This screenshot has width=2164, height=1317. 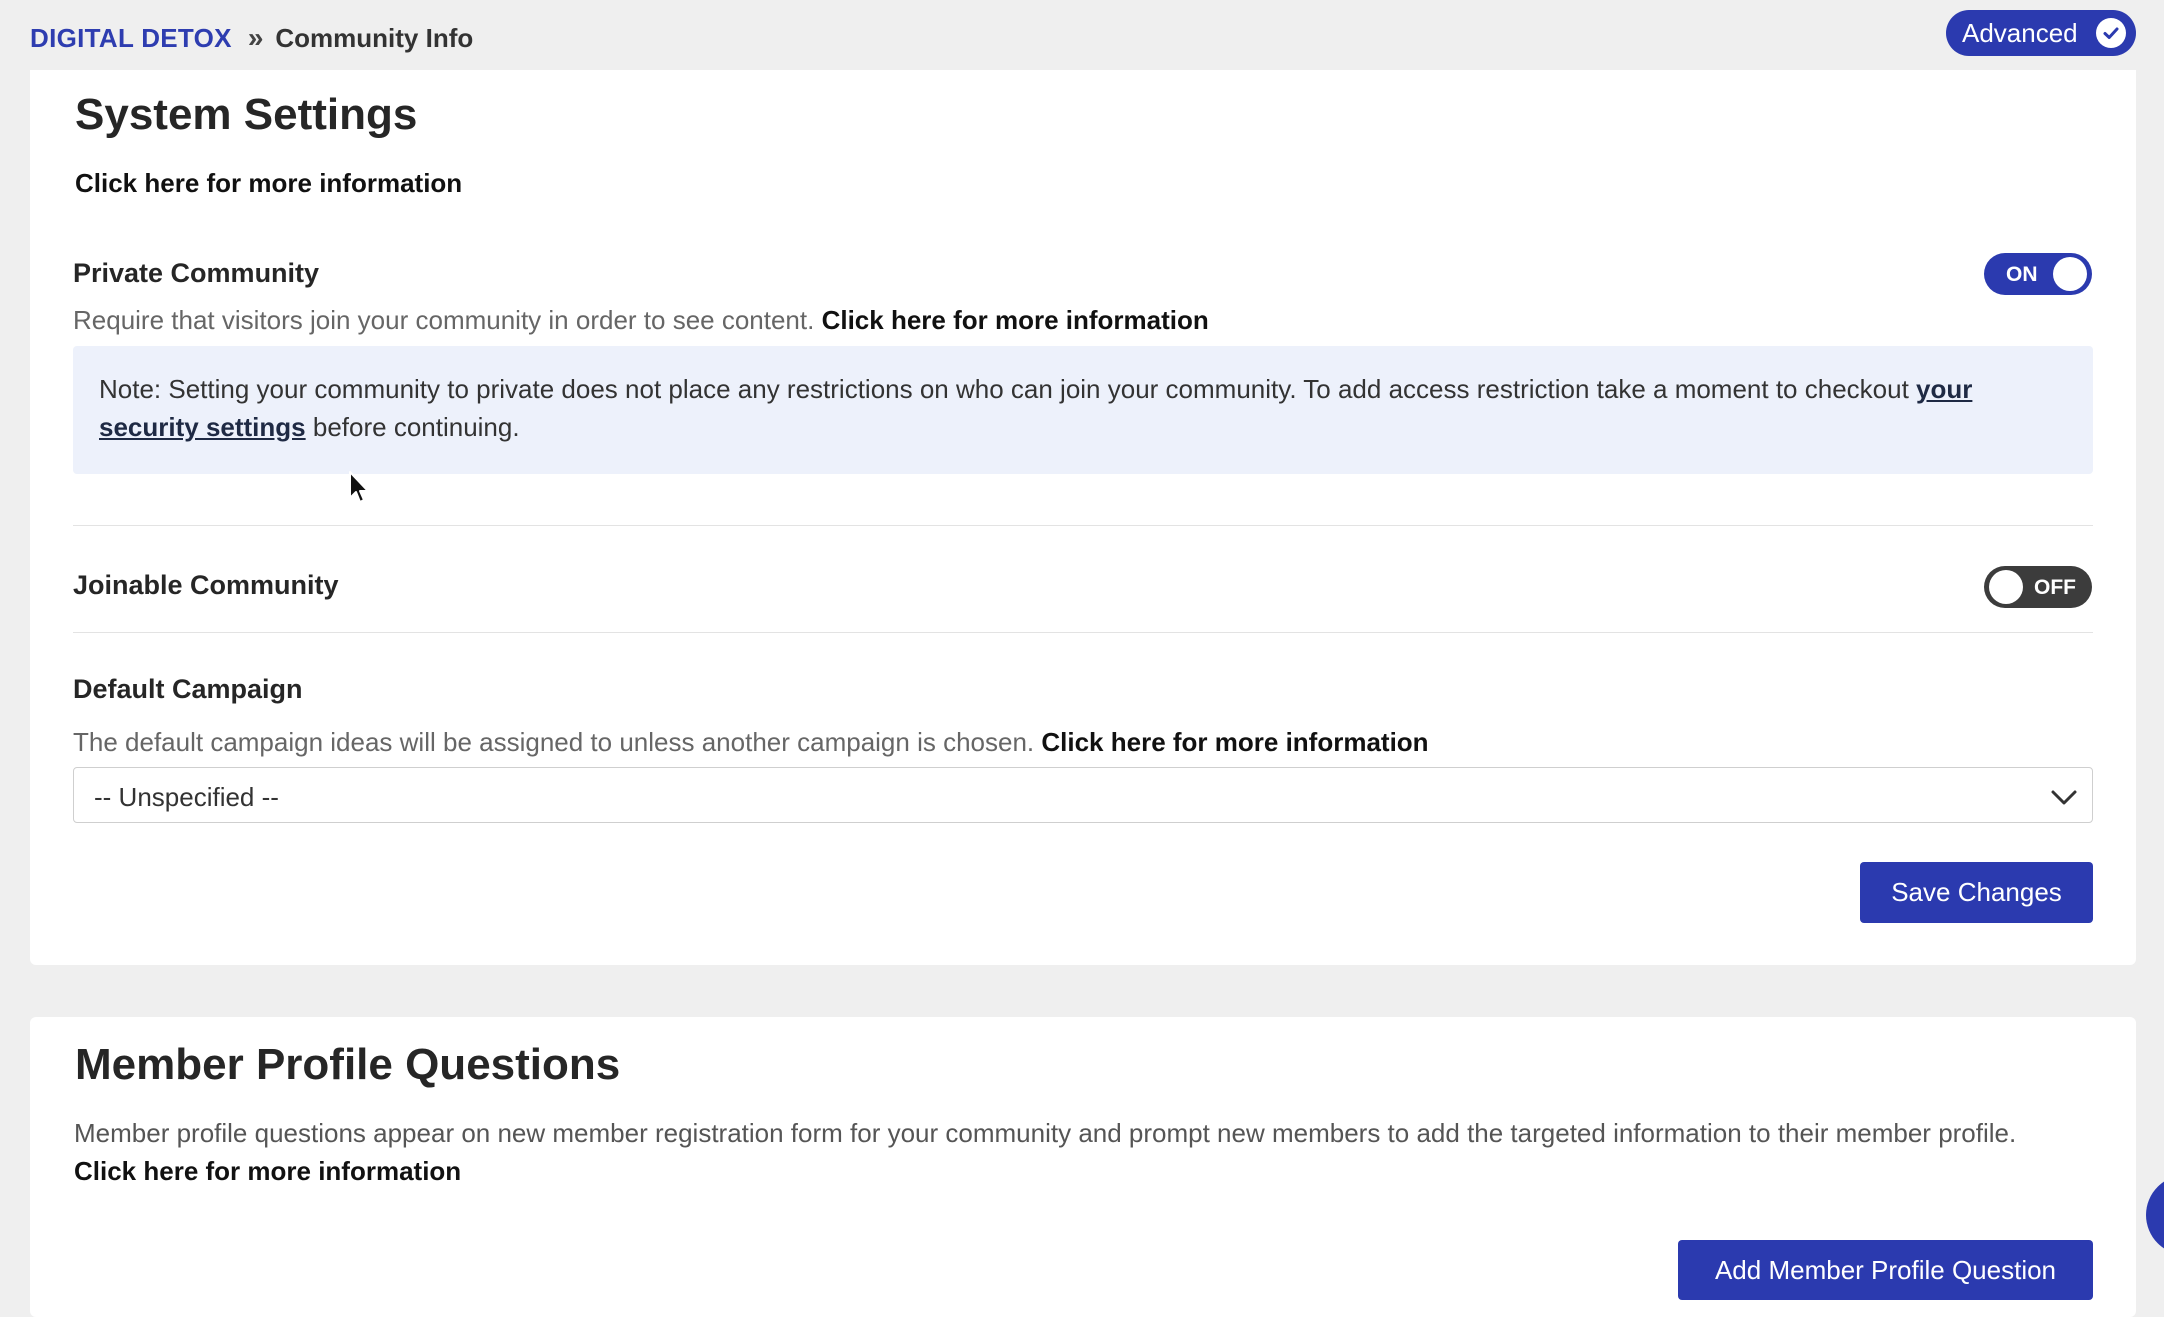 What do you see at coordinates (246, 114) in the screenshot?
I see `system-settings-title: System Settings` at bounding box center [246, 114].